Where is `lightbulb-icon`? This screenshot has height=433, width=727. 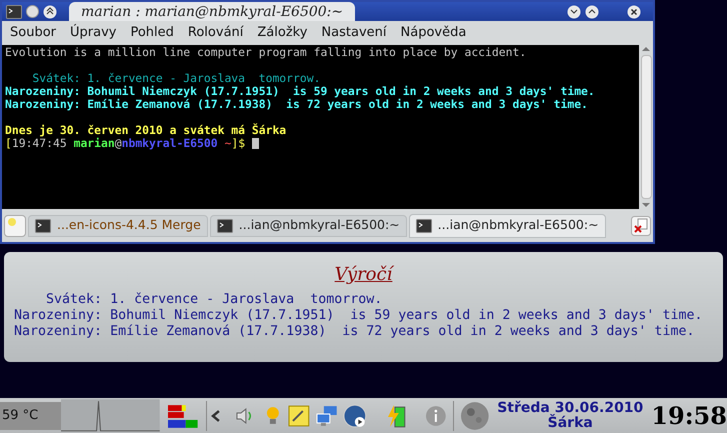
lightbulb-icon is located at coordinates (273, 415).